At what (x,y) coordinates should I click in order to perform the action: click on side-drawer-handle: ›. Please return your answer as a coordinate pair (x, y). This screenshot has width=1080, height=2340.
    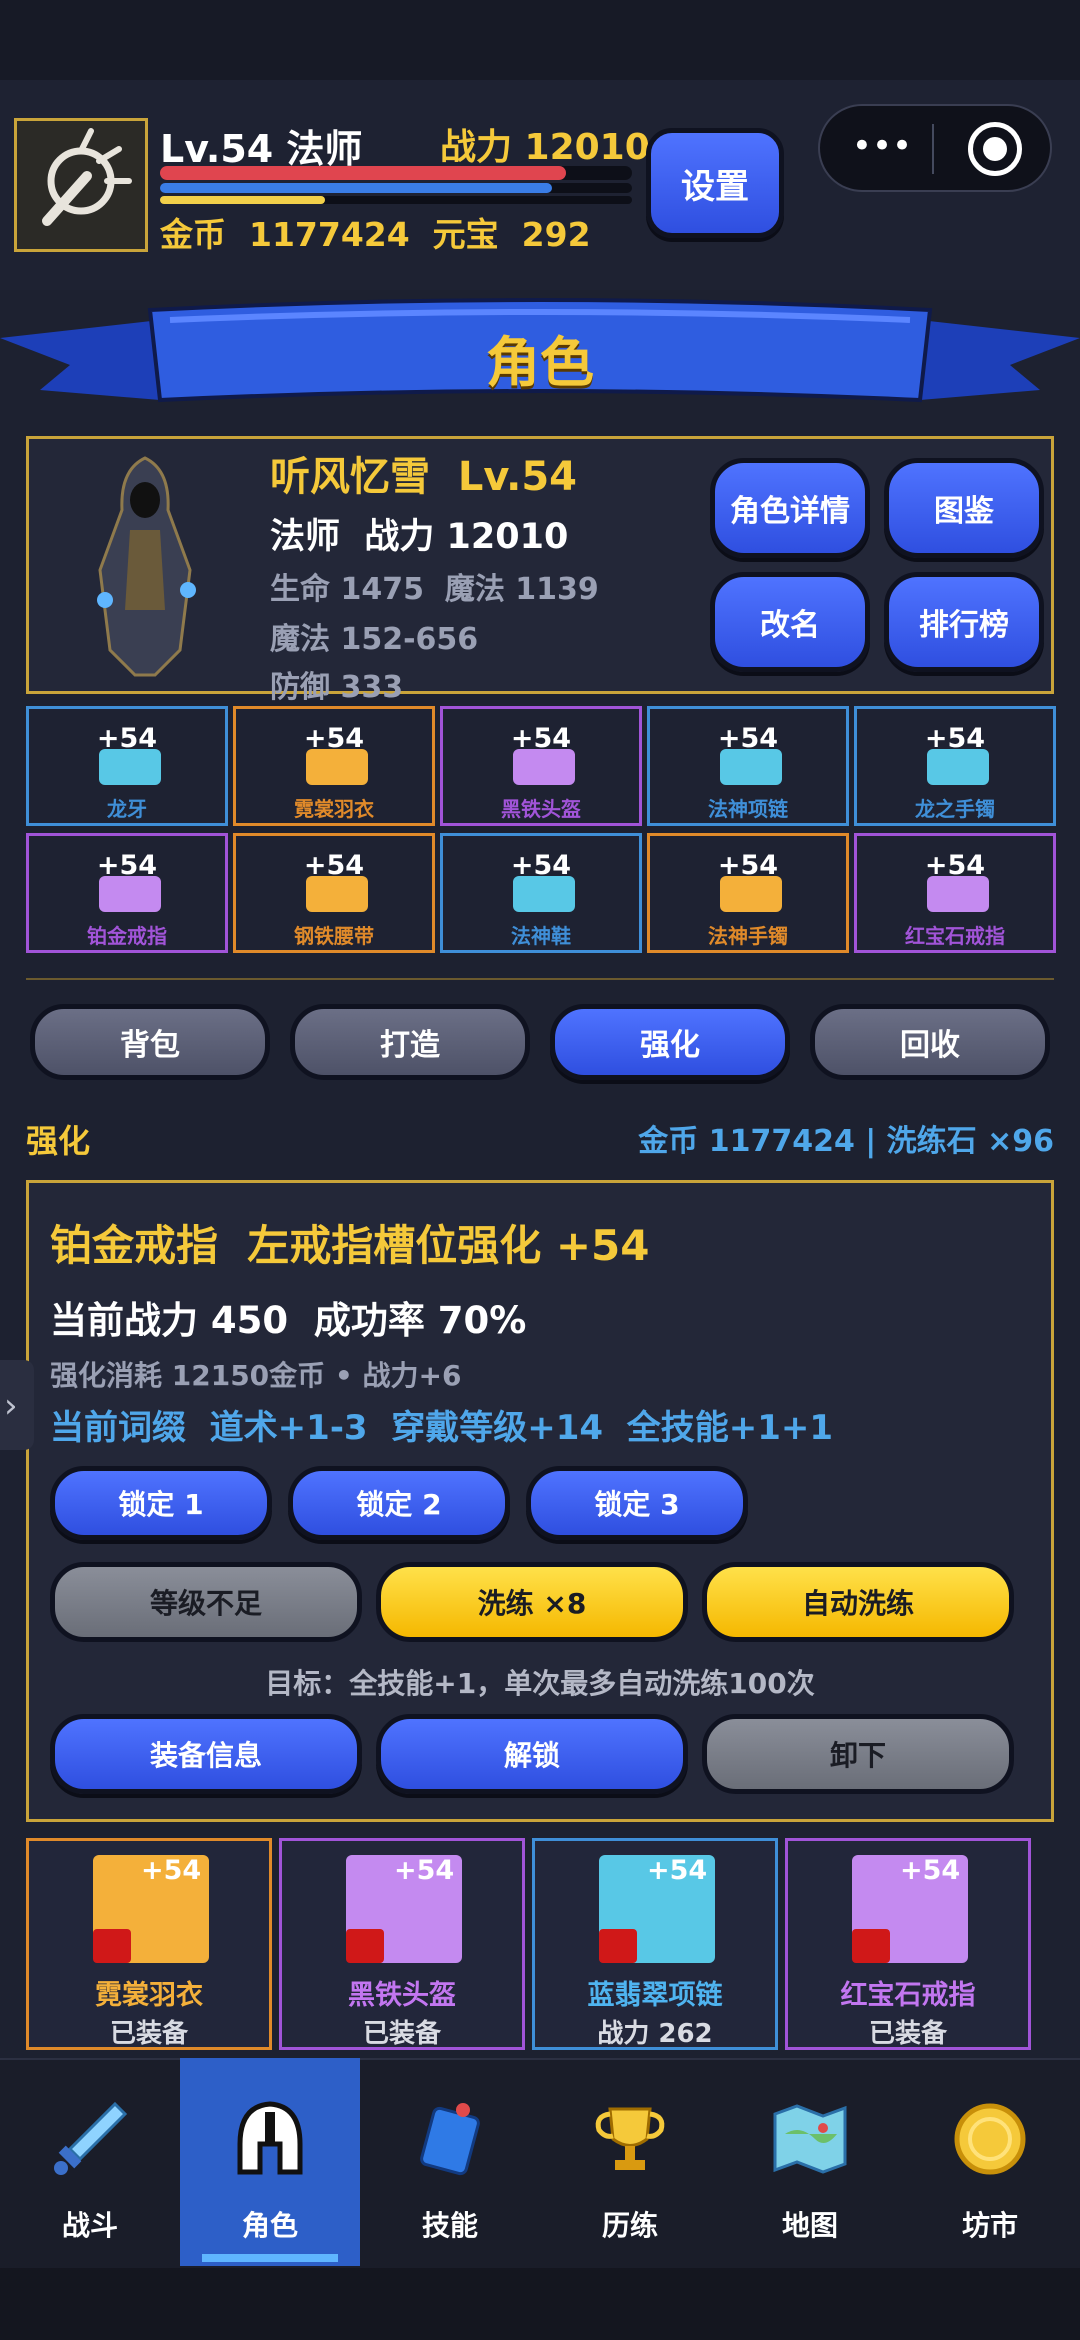
    Looking at the image, I should click on (17, 1405).